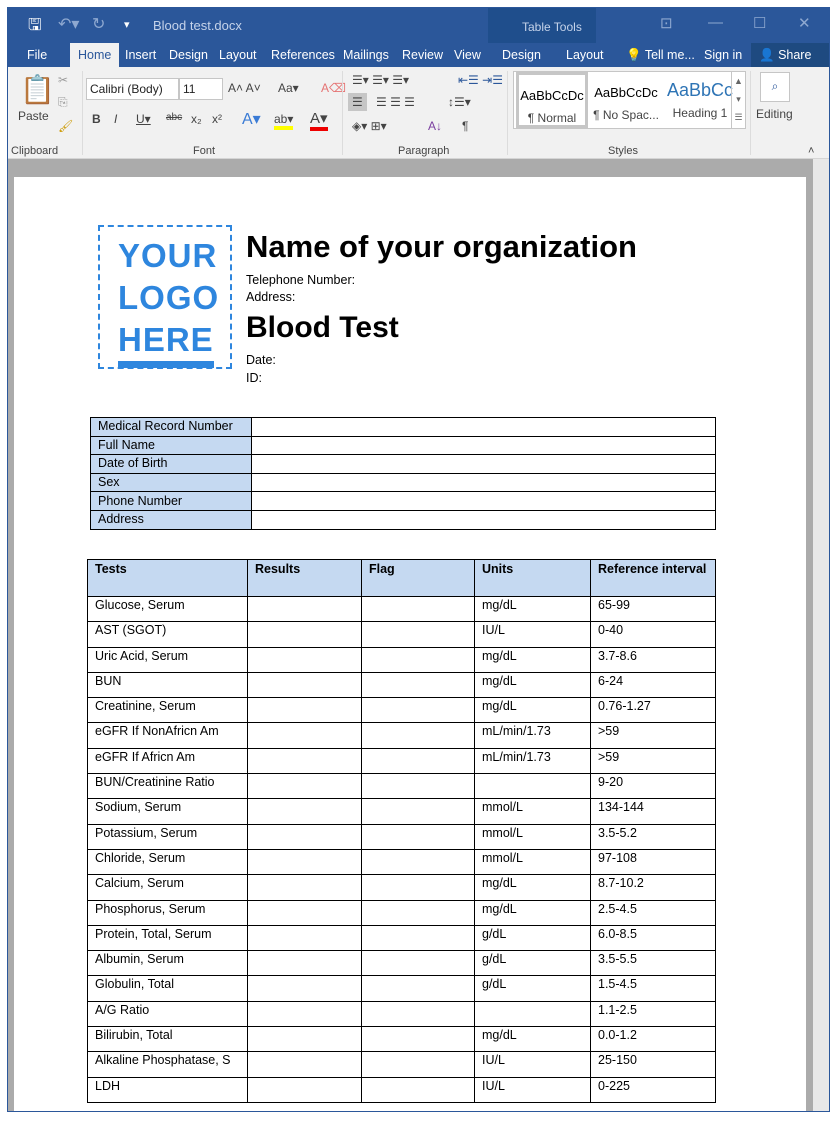  I want to click on paste-button: Paste, so click(33, 116).